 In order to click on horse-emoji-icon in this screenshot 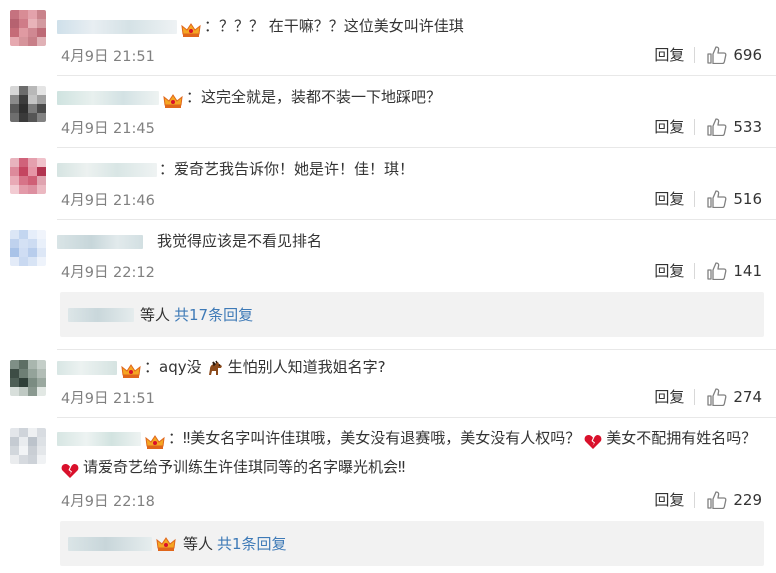, I will do `click(215, 368)`.